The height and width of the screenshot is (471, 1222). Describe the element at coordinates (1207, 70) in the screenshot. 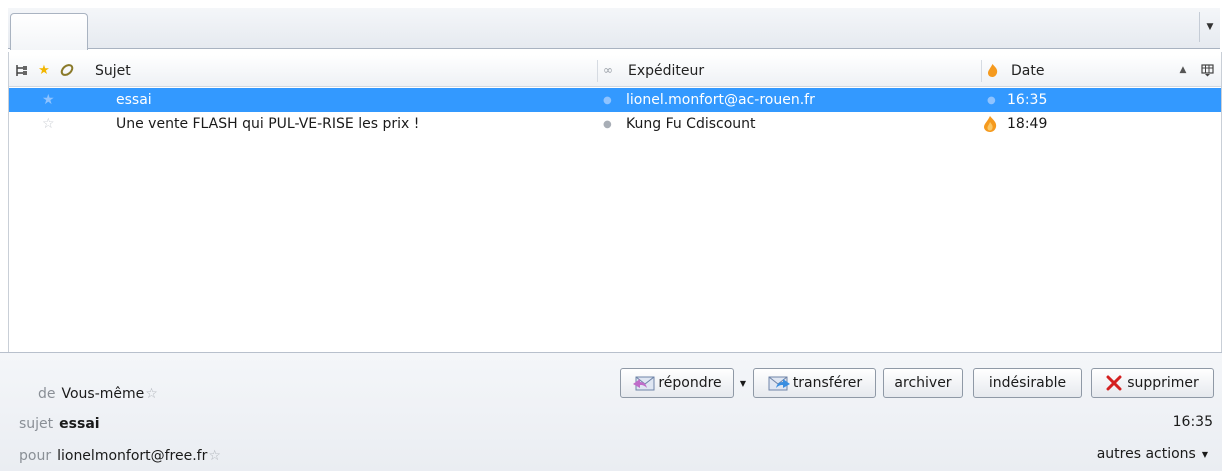

I see `column-picker-icon` at that location.